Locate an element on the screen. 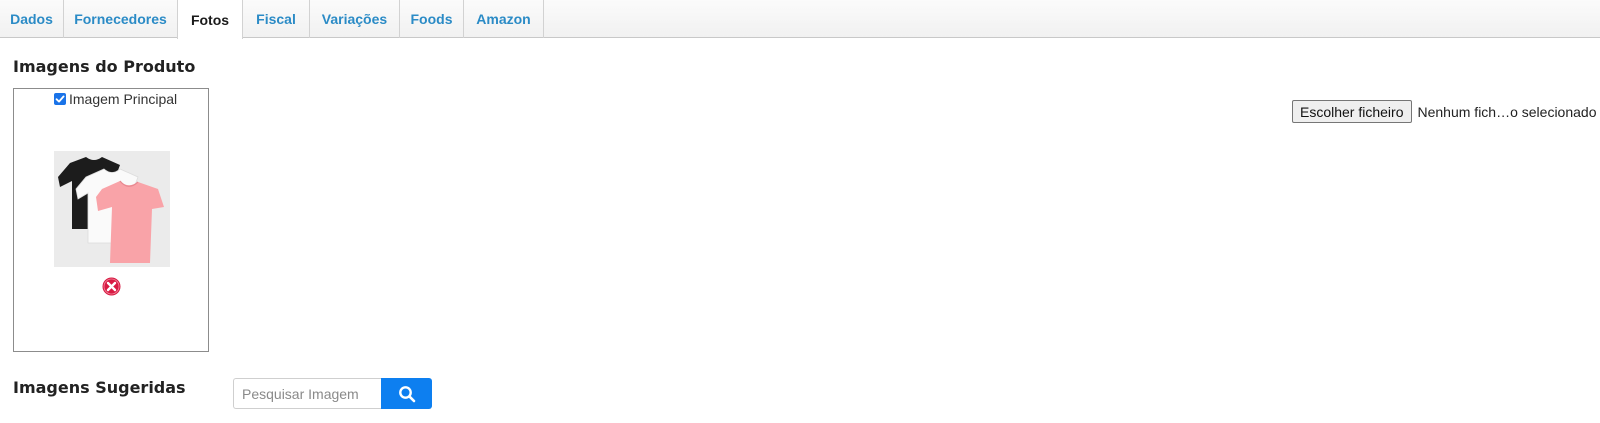 This screenshot has height=423, width=1600. product-thumbnail is located at coordinates (112, 209).